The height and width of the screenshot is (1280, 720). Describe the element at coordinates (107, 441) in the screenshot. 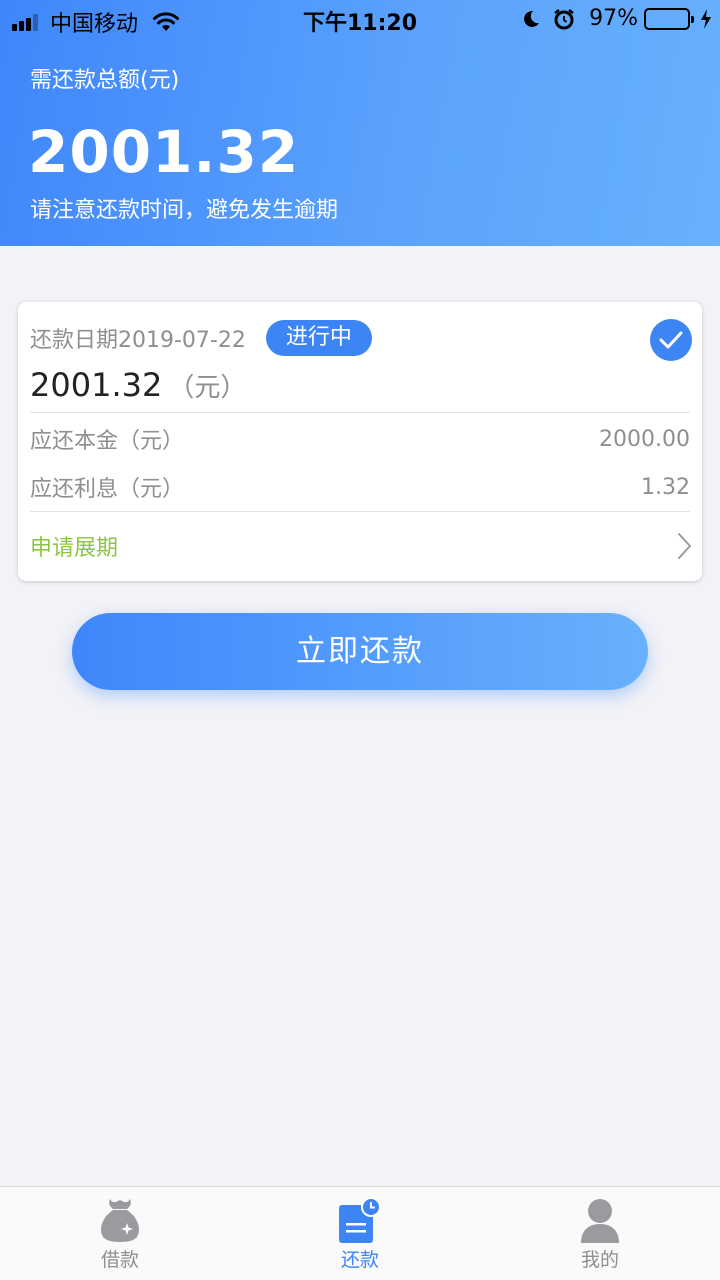

I see `principal-label: 应还本金（元）` at that location.